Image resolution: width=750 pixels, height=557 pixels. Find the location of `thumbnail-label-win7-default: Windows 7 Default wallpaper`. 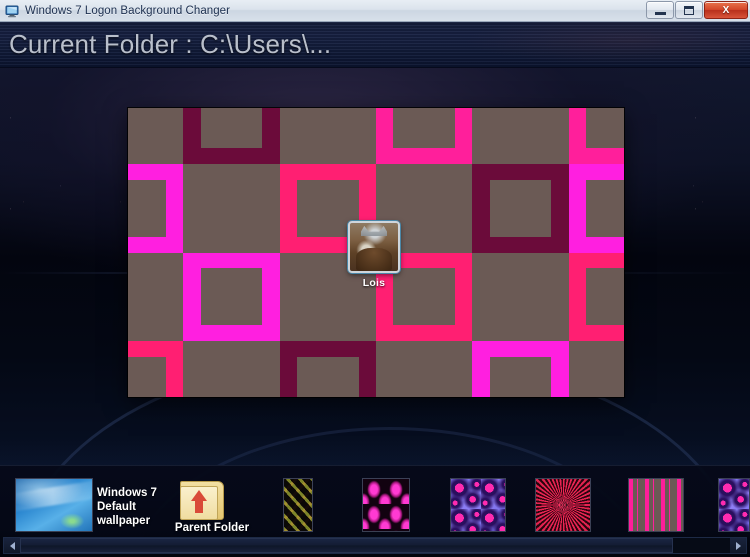

thumbnail-label-win7-default: Windows 7 Default wallpaper is located at coordinates (127, 507).